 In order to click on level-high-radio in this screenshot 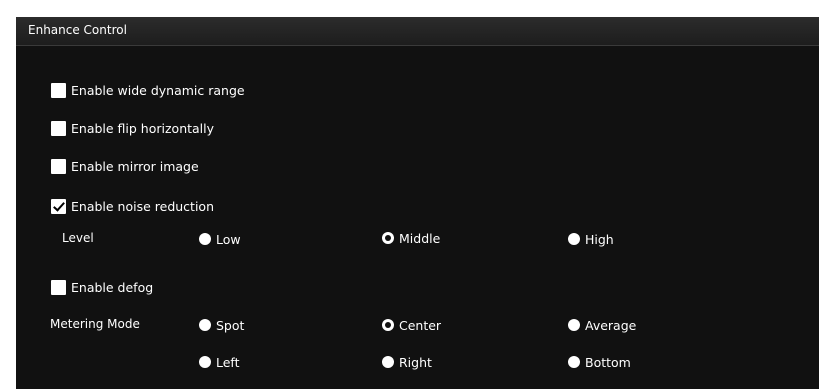, I will do `click(574, 239)`.